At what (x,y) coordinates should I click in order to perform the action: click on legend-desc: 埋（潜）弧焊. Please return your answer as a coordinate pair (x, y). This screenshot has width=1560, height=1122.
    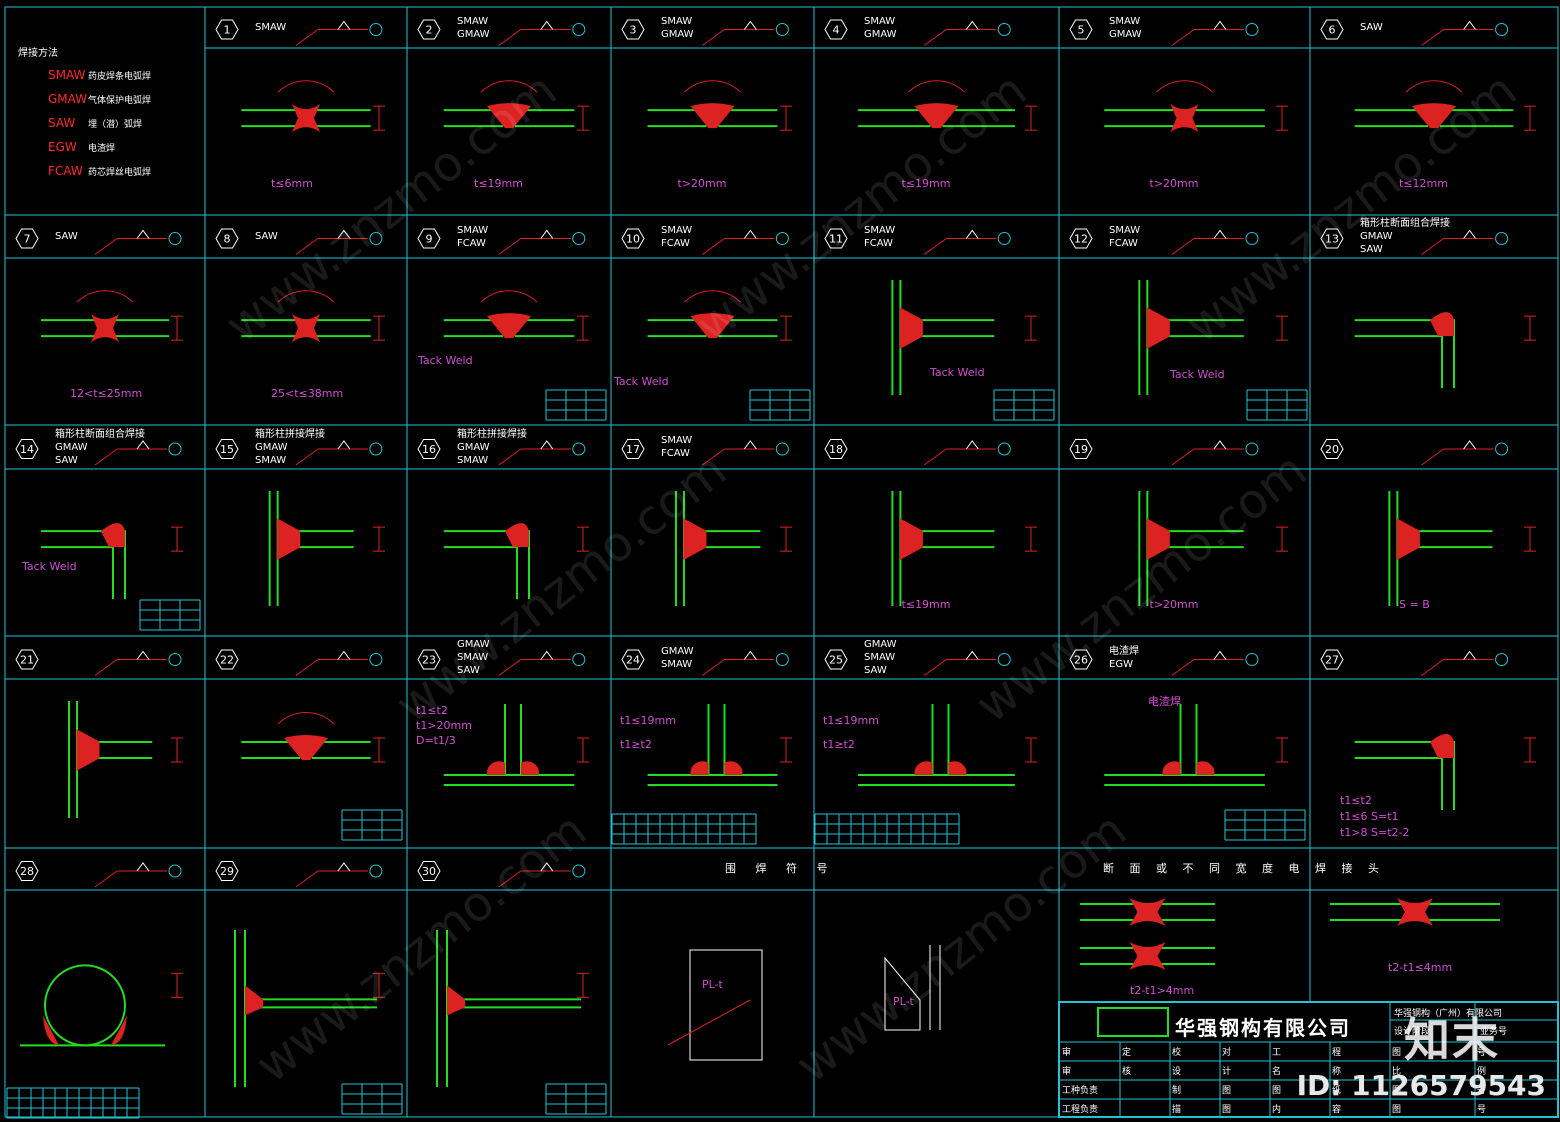
    Looking at the image, I should click on (115, 125).